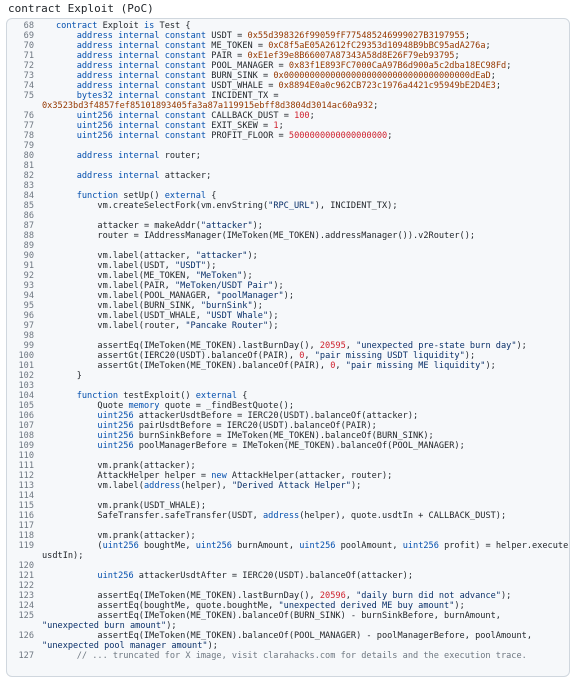 This screenshot has height=680, width=575. Describe the element at coordinates (288, 466) in the screenshot. I see `code-line: 111 vm.prank(attacker);` at that location.